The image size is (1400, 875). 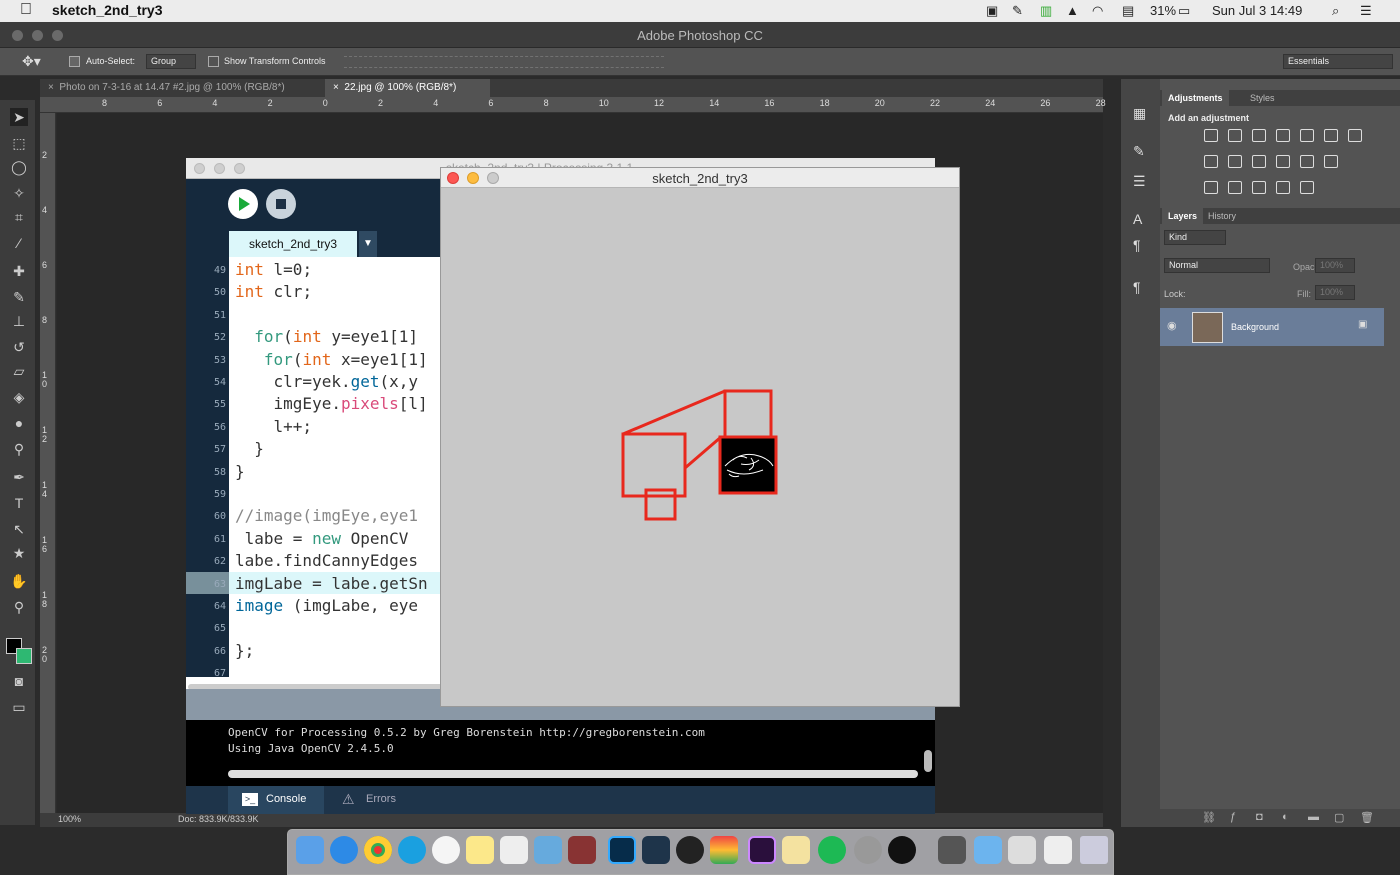 I want to click on code-line: labe = new OpenCV, so click(x=322, y=538).